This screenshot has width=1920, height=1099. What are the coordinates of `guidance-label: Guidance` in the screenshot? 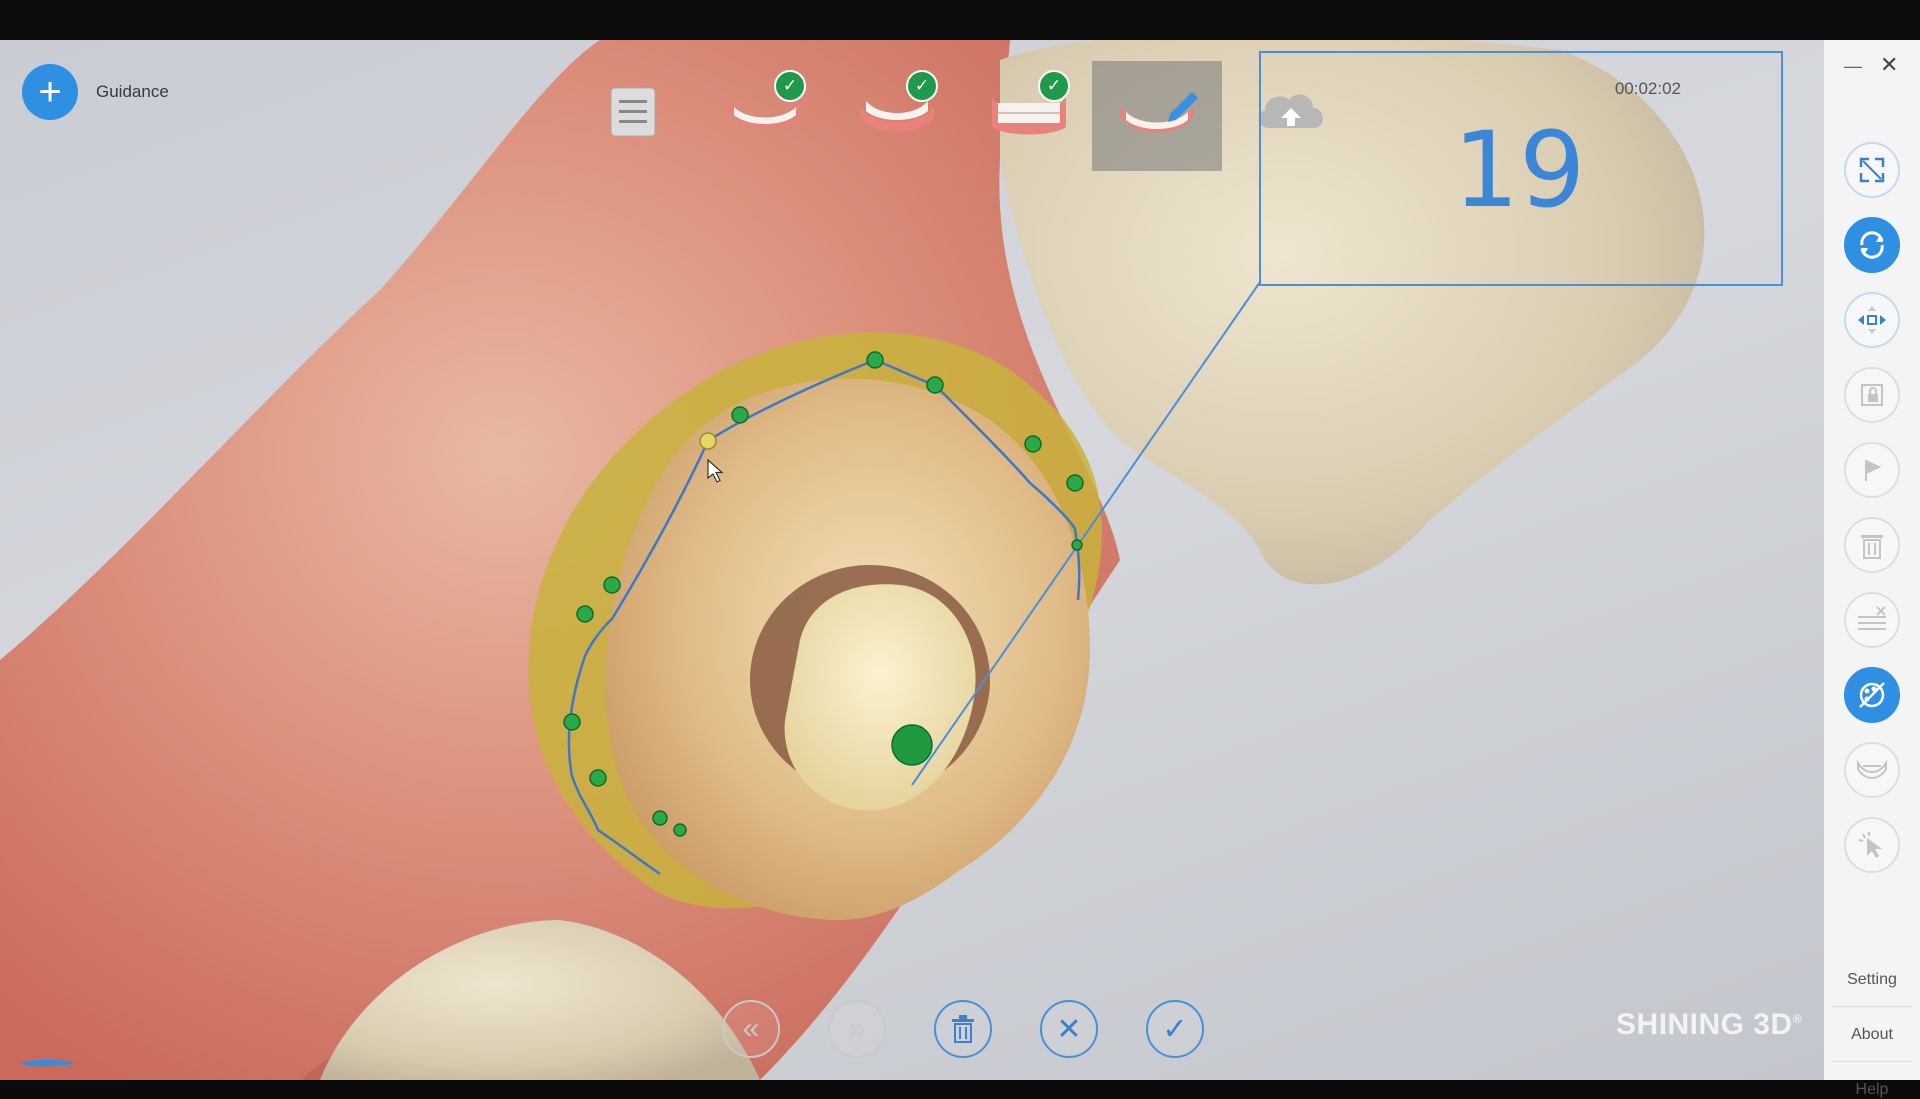 It's located at (132, 91).